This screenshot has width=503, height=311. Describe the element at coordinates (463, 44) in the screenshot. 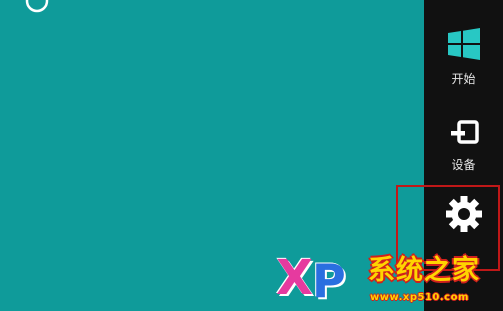

I see `windows-logo-icon` at that location.